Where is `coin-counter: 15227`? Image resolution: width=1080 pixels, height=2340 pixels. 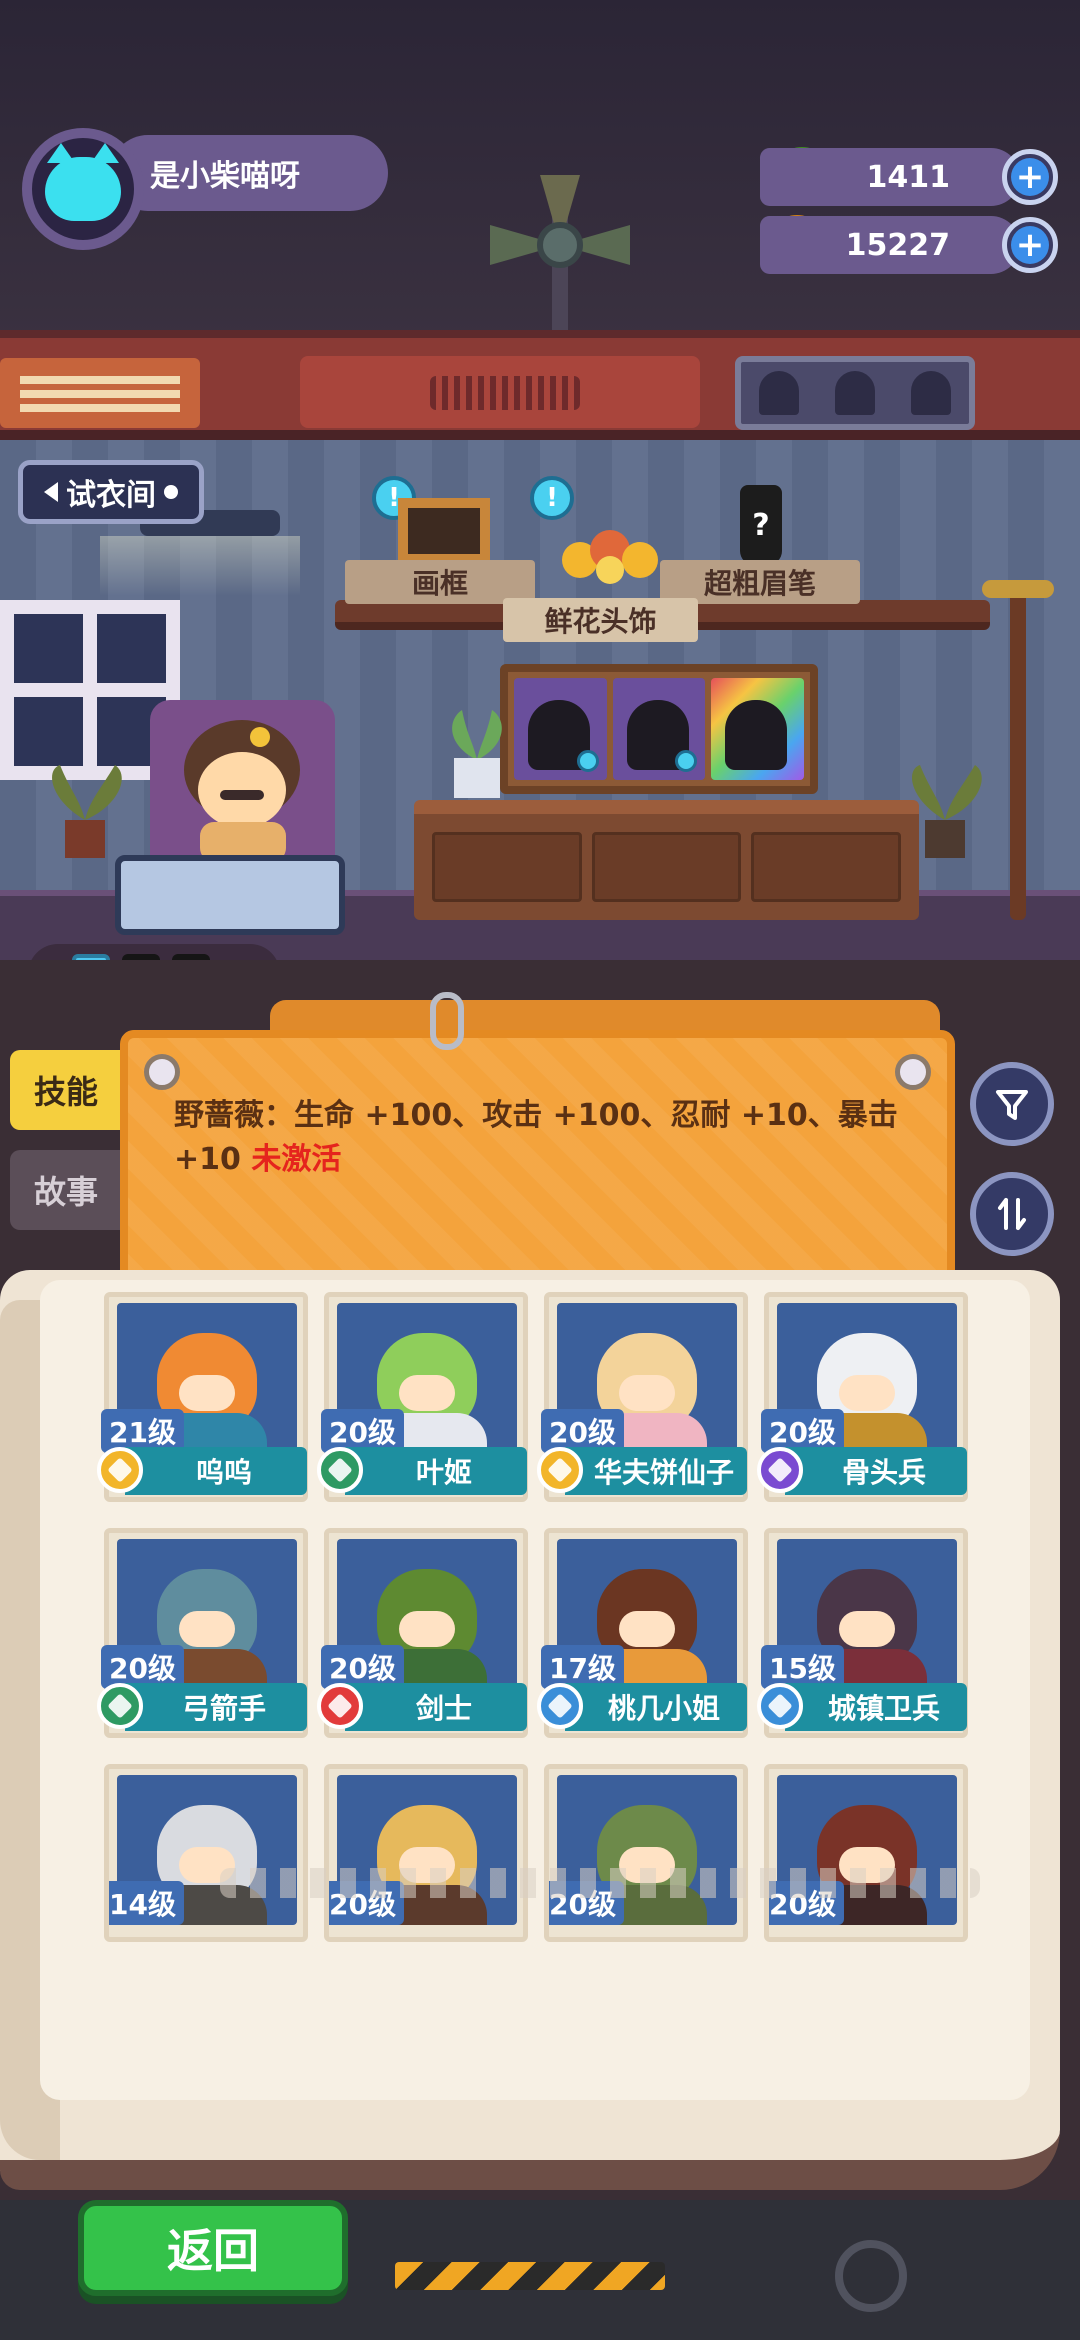 coin-counter: 15227 is located at coordinates (890, 245).